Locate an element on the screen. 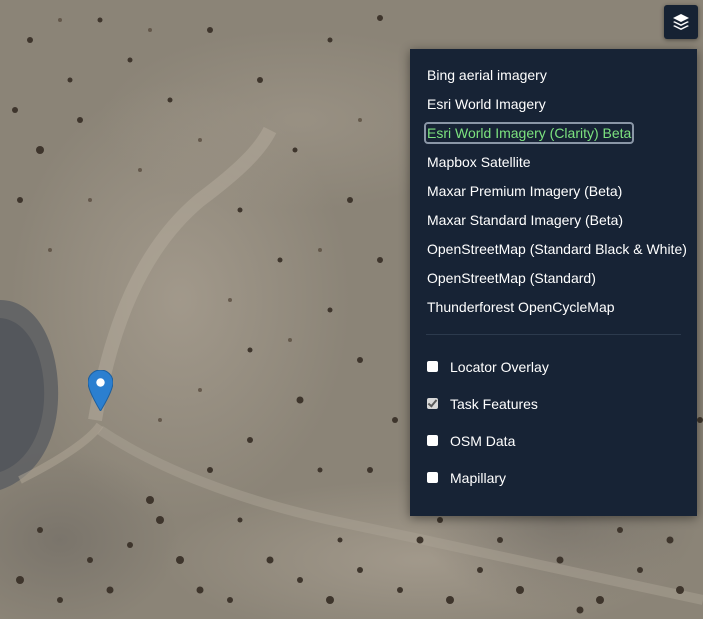 The width and height of the screenshot is (703, 619). base-layer-option: OpenStreetMap (Standard Black & White) is located at coordinates (553, 249).